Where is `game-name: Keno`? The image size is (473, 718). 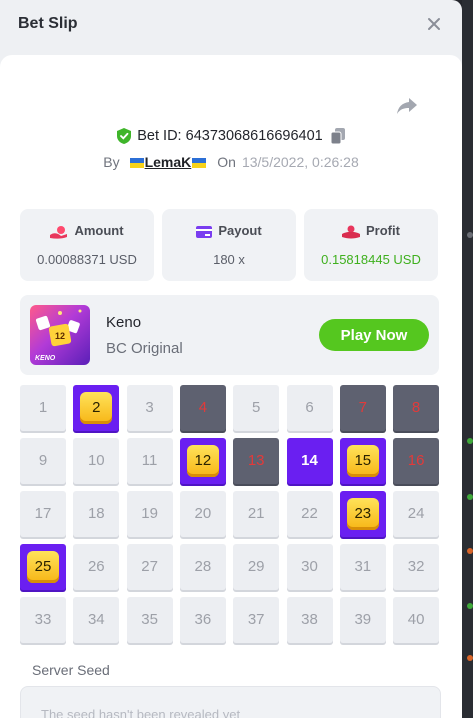 game-name: Keno is located at coordinates (124, 322).